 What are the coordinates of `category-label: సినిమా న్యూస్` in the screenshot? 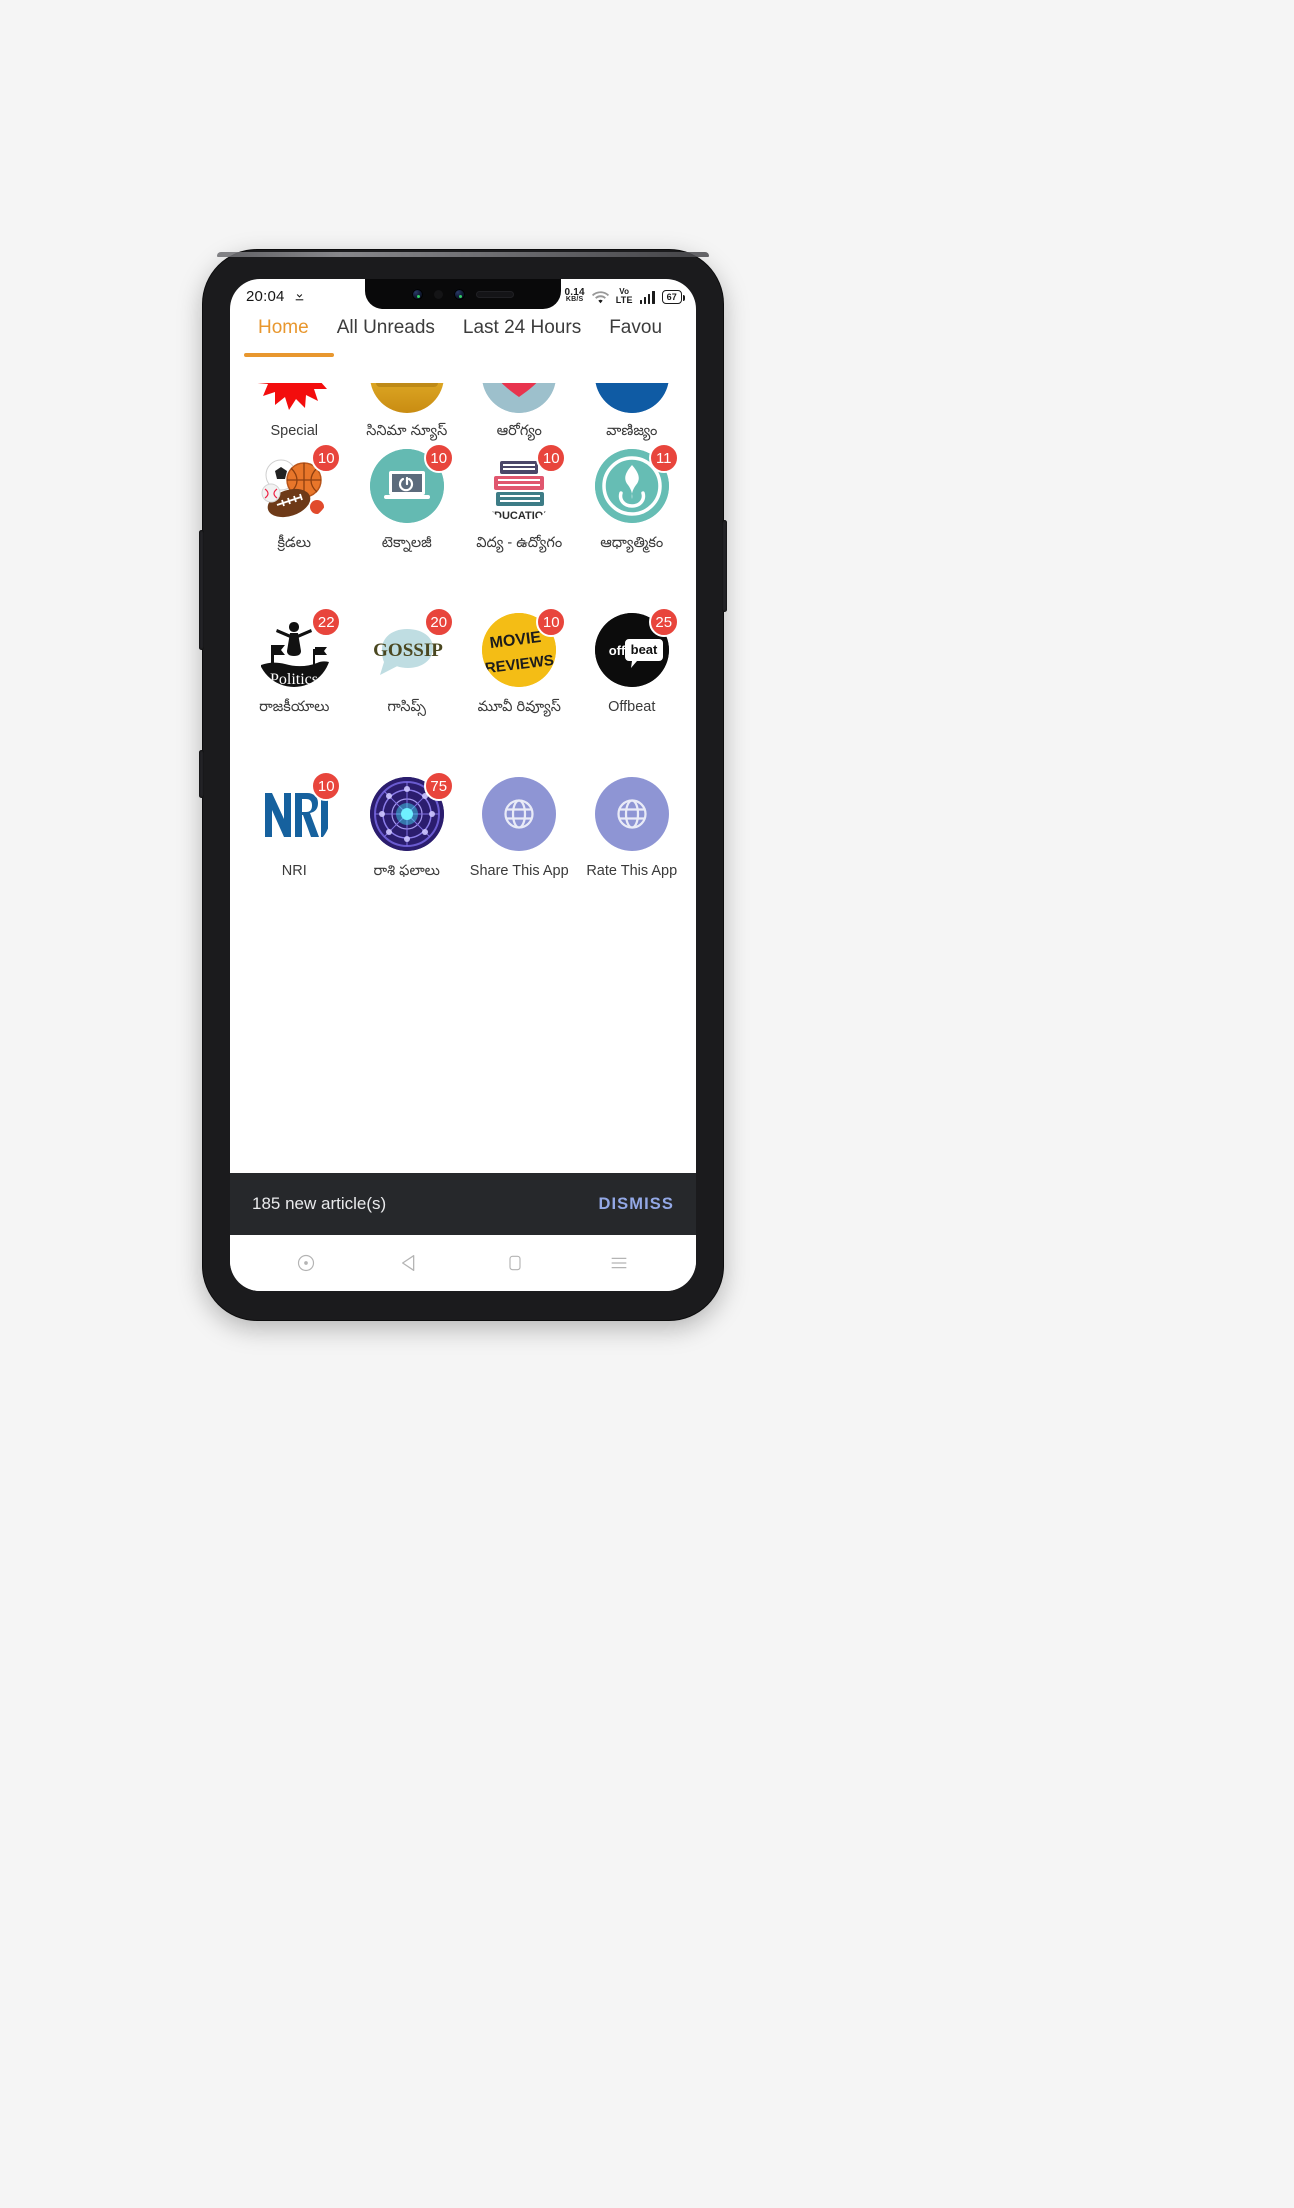 It's located at (407, 431).